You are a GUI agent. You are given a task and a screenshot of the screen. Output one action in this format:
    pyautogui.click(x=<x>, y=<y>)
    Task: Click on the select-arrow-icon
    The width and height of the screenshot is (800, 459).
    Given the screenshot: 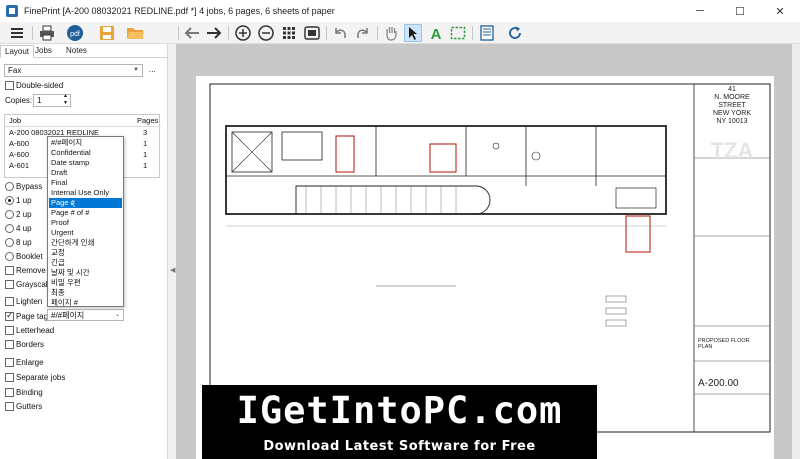 What is the action you would take?
    pyautogui.click(x=413, y=33)
    